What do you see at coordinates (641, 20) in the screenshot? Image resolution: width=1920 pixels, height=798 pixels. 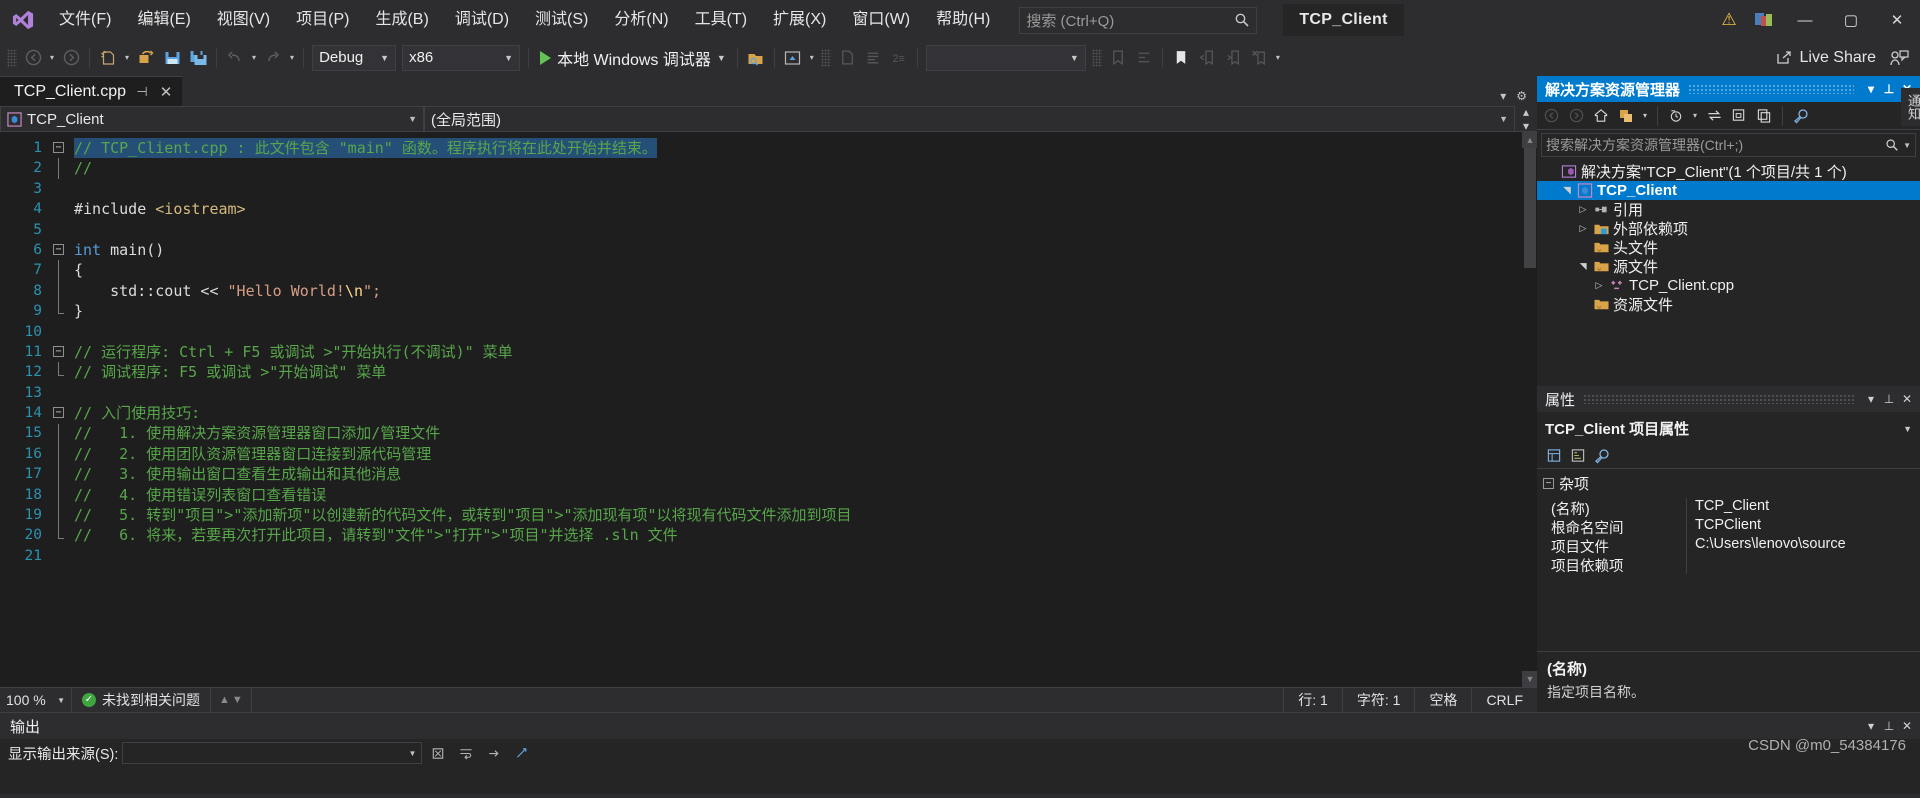 I see `menu-analyze: 分析(N)` at bounding box center [641, 20].